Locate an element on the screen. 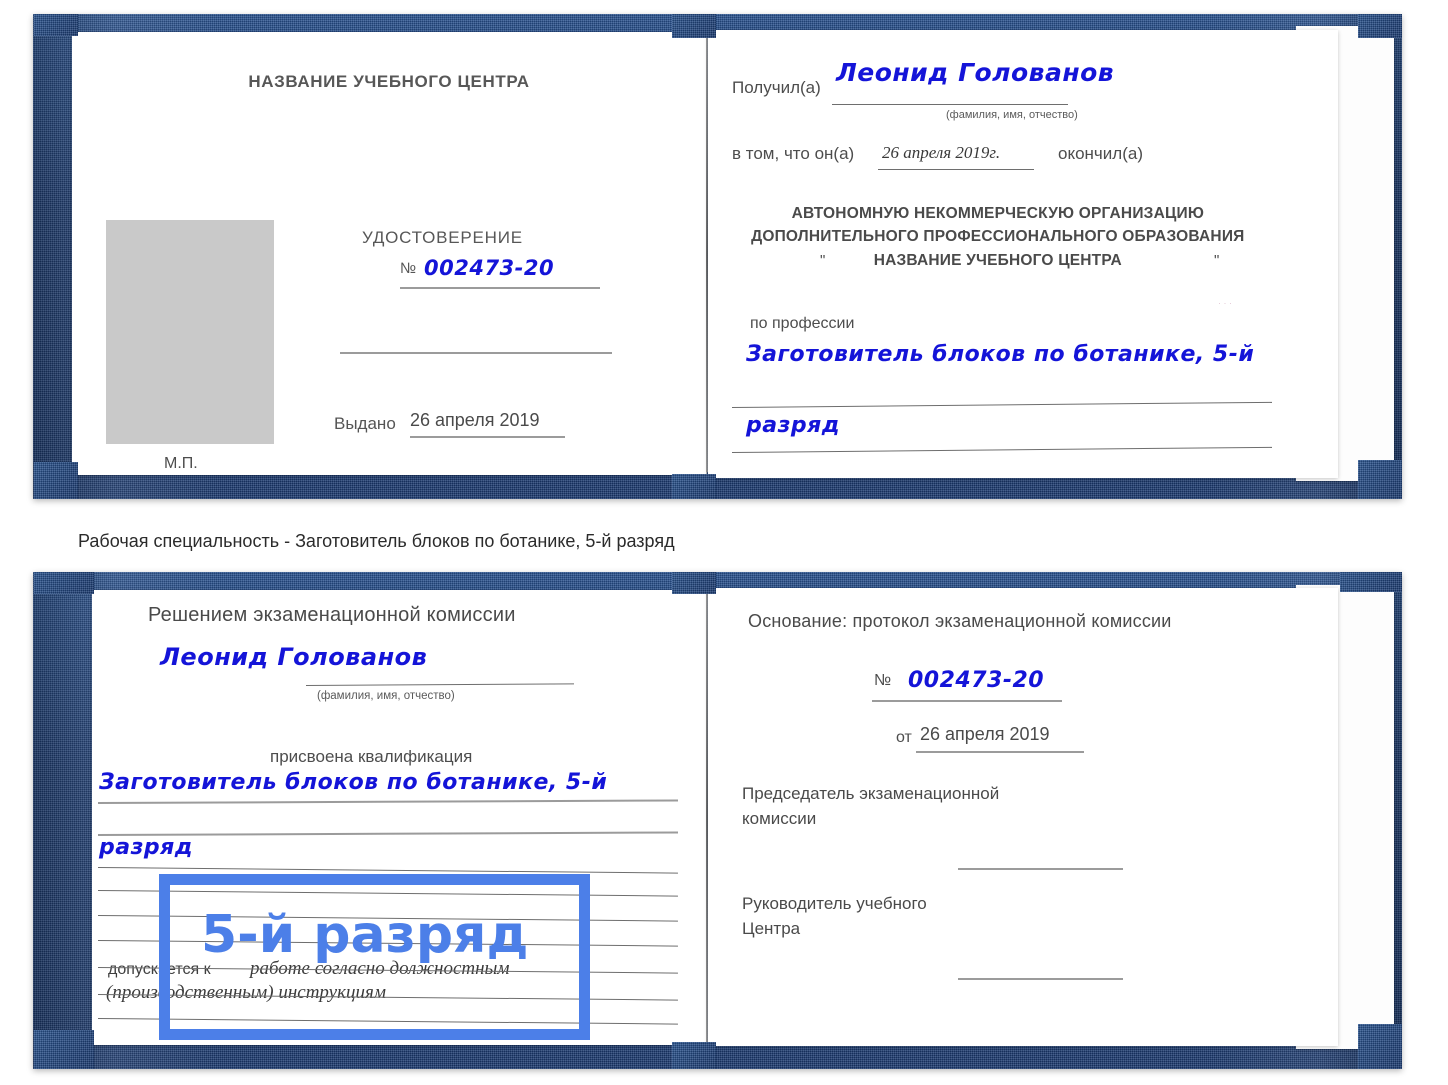 This screenshot has width=1448, height=1085. profession-value-line-2: разряд is located at coordinates (793, 425).